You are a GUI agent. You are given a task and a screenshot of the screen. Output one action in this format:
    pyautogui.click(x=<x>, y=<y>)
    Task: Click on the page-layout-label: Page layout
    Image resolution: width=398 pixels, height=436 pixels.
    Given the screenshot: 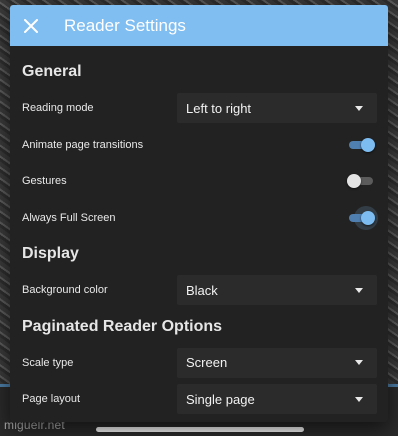 What is the action you would take?
    pyautogui.click(x=51, y=399)
    